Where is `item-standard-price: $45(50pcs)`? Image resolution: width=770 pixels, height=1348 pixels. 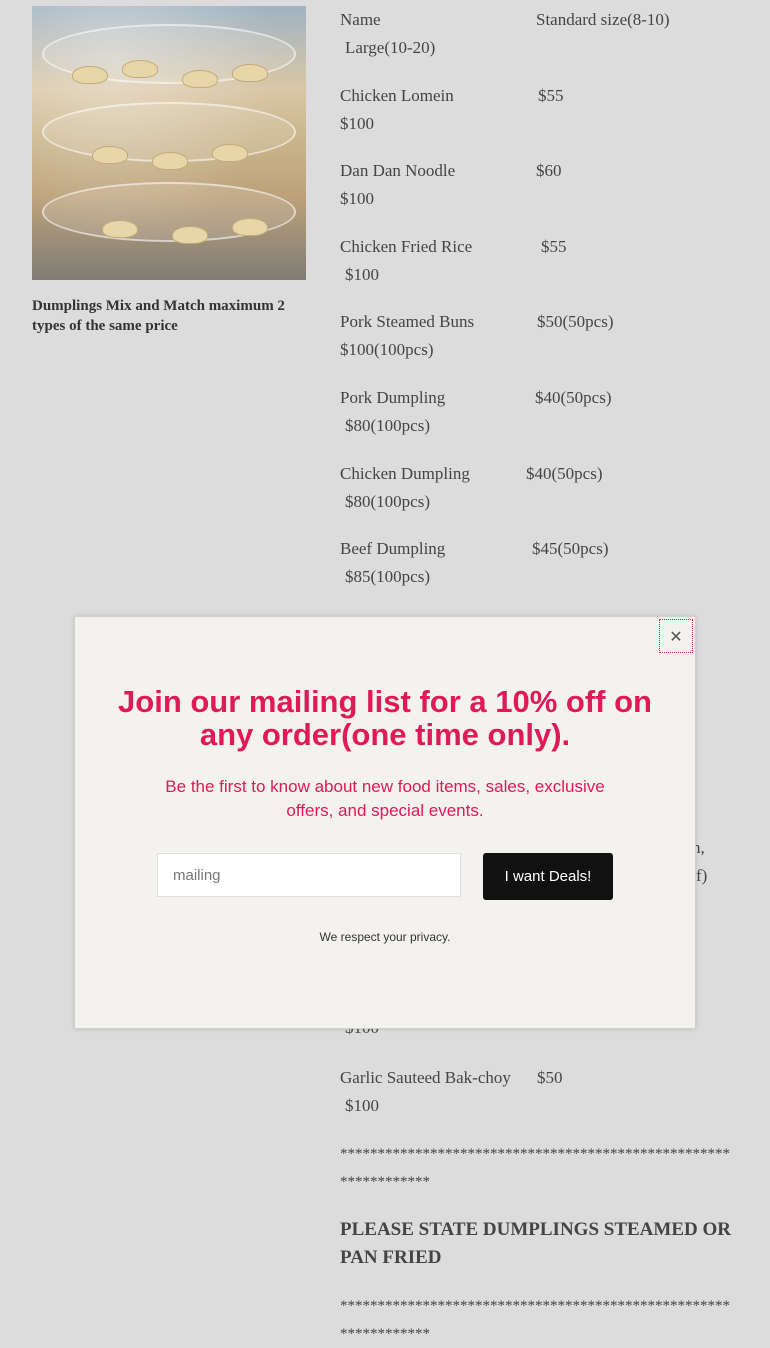
item-standard-price: $45(50pcs) is located at coordinates (570, 548).